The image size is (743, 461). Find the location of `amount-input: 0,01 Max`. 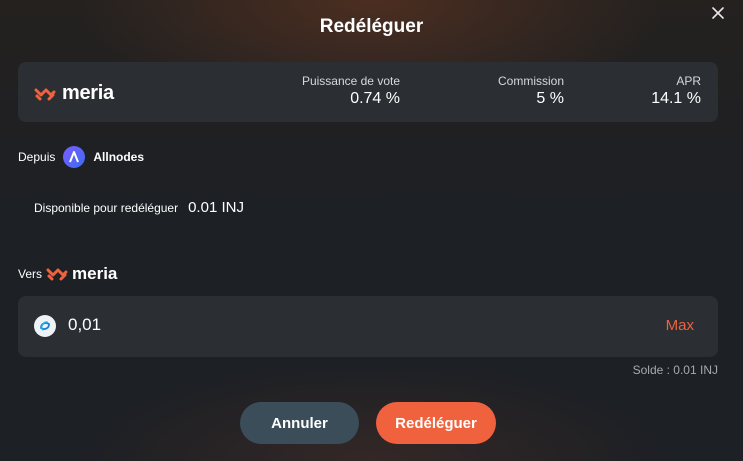

amount-input: 0,01 Max is located at coordinates (368, 326).